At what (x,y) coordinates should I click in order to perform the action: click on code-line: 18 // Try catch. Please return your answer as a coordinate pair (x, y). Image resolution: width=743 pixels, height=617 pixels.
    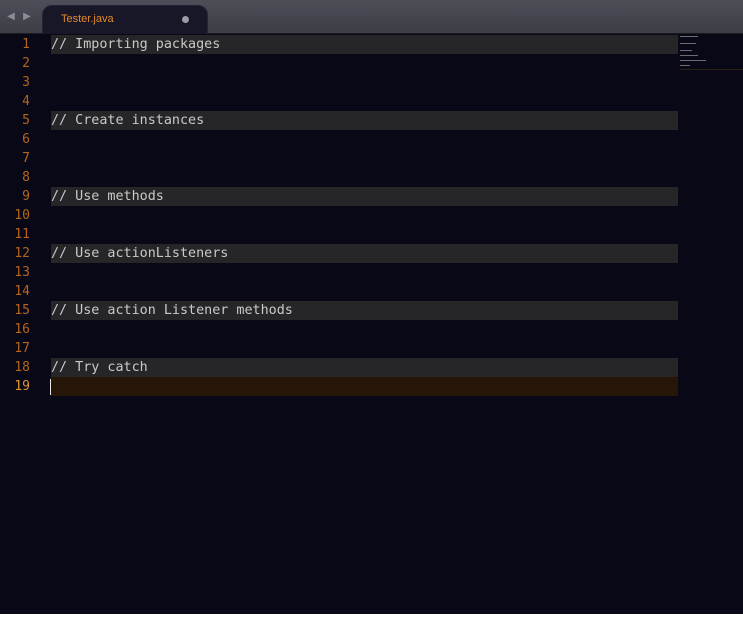
    Looking at the image, I should click on (340, 367).